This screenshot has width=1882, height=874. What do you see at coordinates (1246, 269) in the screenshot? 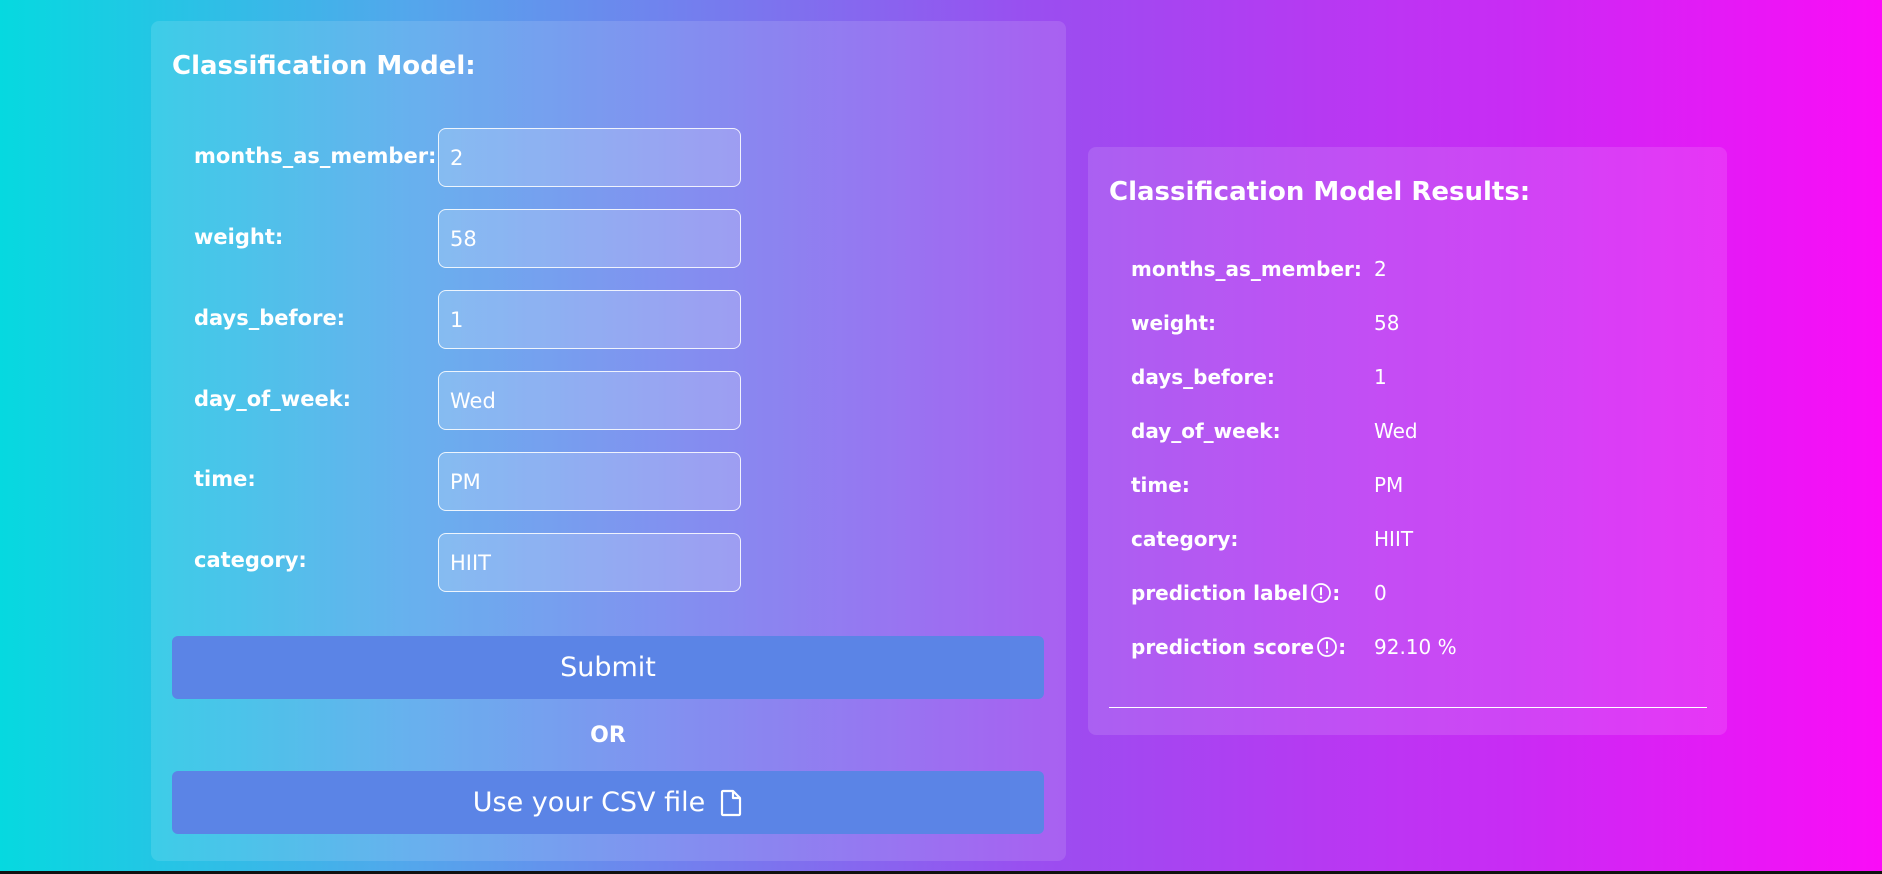
I see `result-label-months-as-member: months_as_member:` at bounding box center [1246, 269].